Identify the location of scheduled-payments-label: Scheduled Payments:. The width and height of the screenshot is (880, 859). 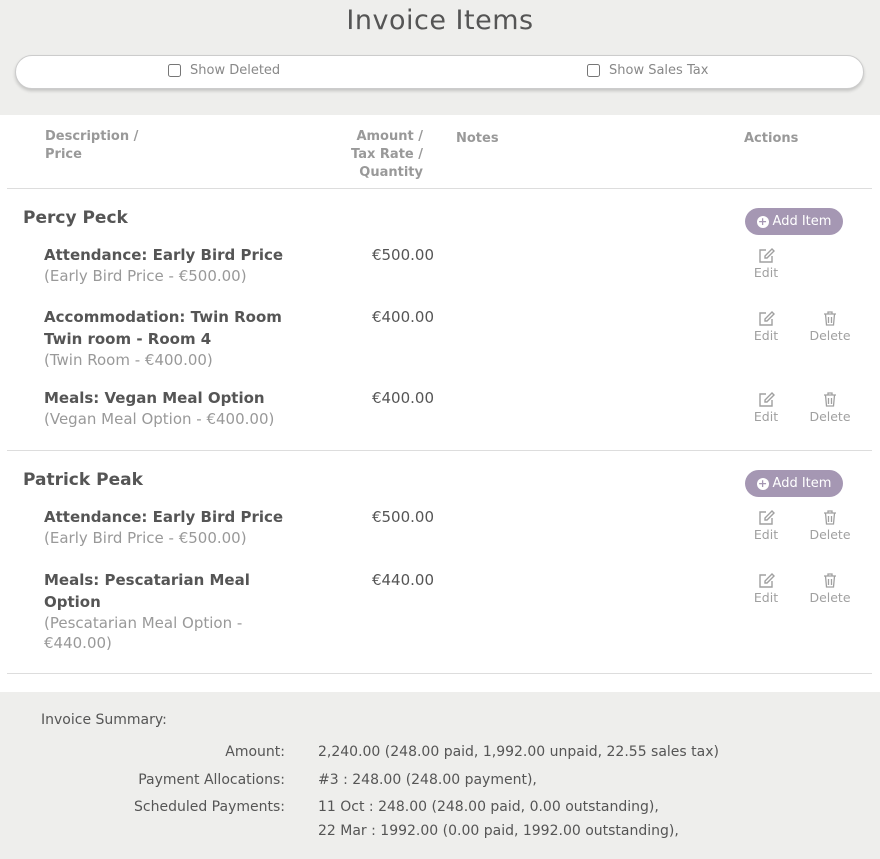
(209, 807).